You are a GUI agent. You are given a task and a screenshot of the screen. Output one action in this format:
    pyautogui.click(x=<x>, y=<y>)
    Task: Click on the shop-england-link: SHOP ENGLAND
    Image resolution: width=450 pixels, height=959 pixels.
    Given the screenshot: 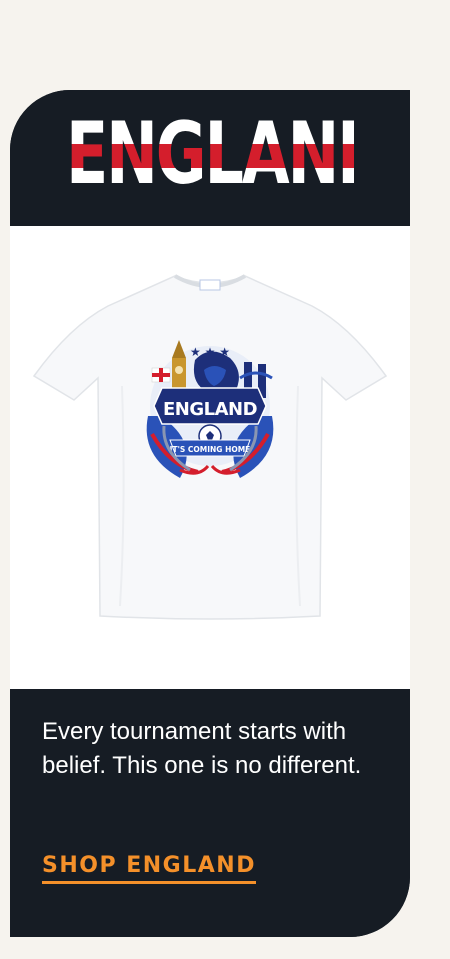 What is the action you would take?
    pyautogui.click(x=149, y=868)
    